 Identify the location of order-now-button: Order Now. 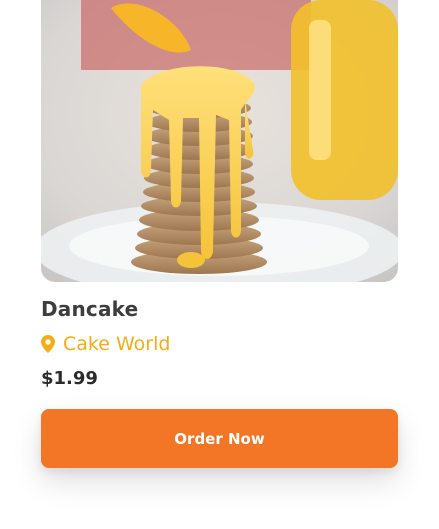
(219, 438).